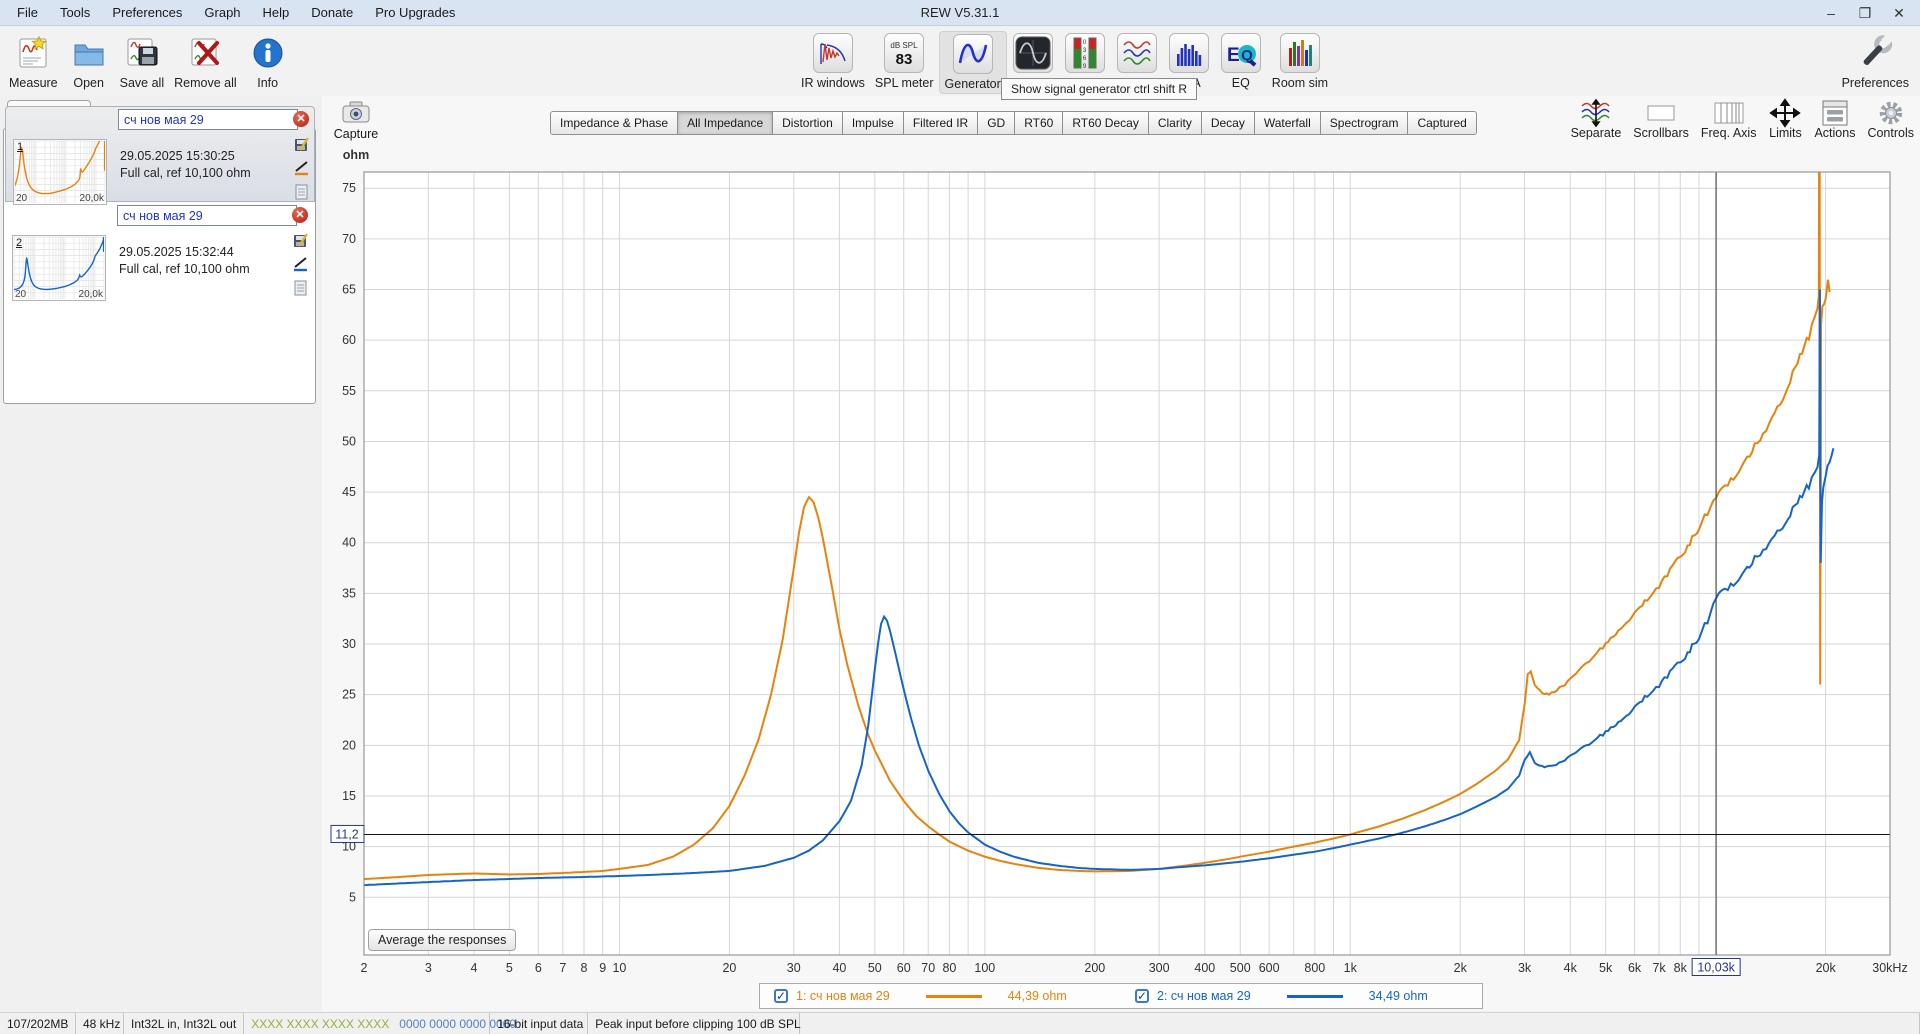 The width and height of the screenshot is (1920, 1034). I want to click on controls-icon, so click(1891, 113).